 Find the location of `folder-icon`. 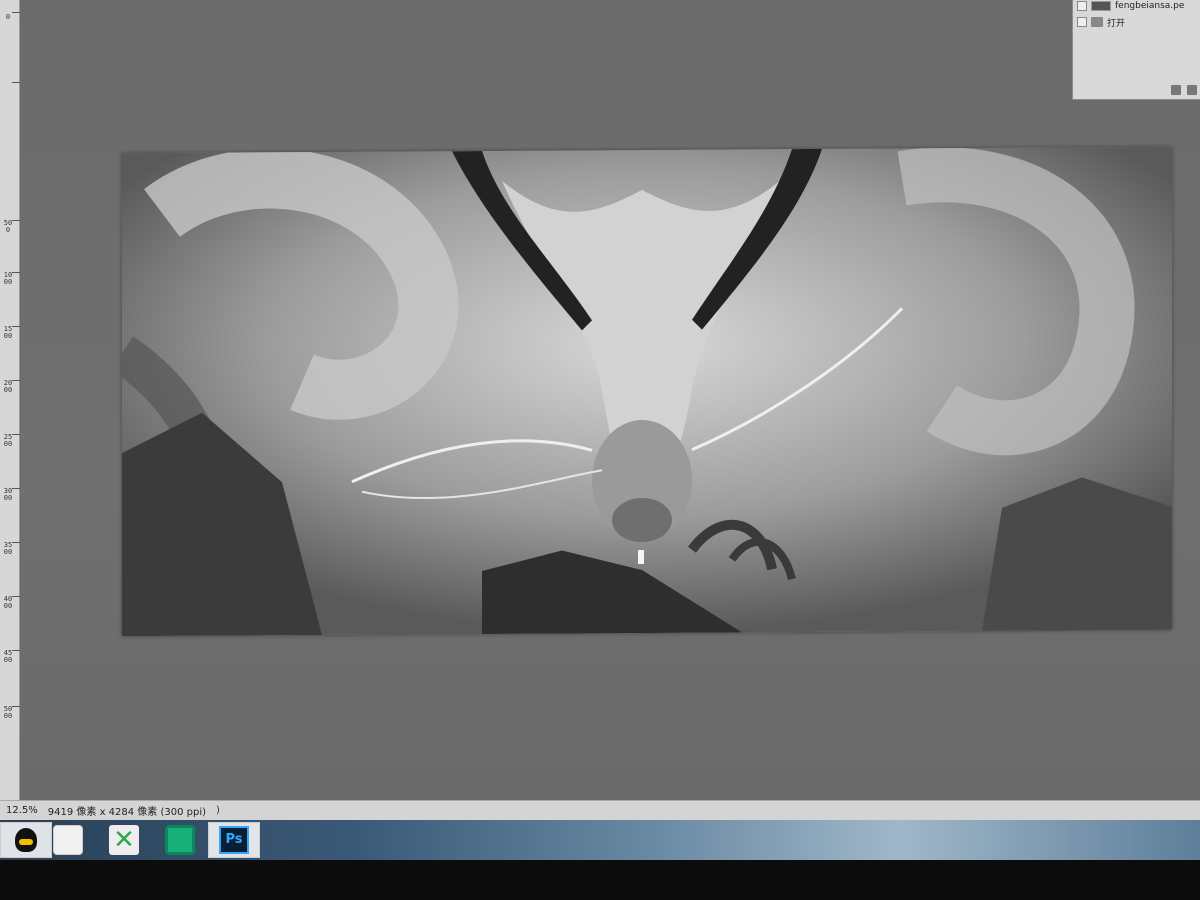

folder-icon is located at coordinates (1097, 22).